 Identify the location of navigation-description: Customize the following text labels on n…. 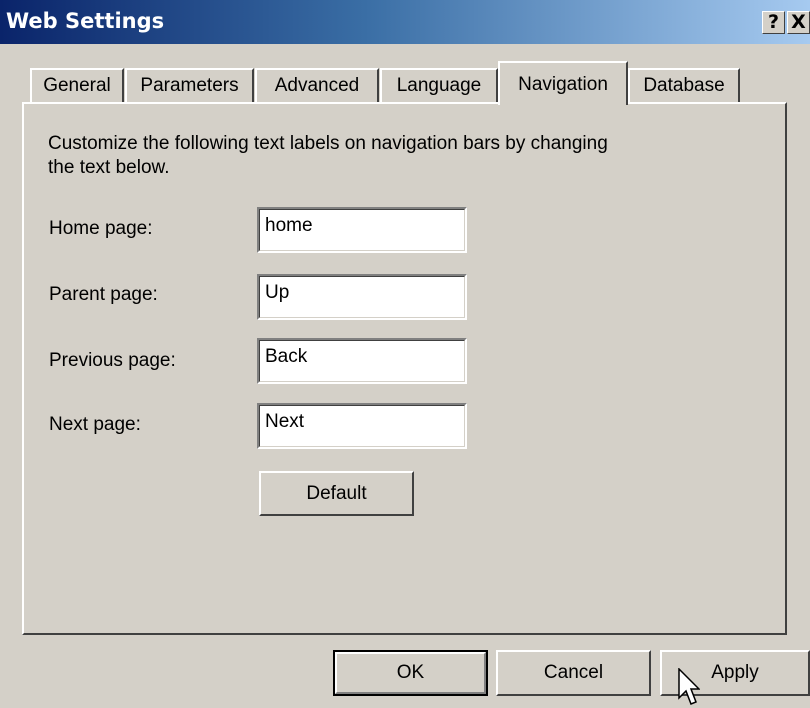
(328, 155).